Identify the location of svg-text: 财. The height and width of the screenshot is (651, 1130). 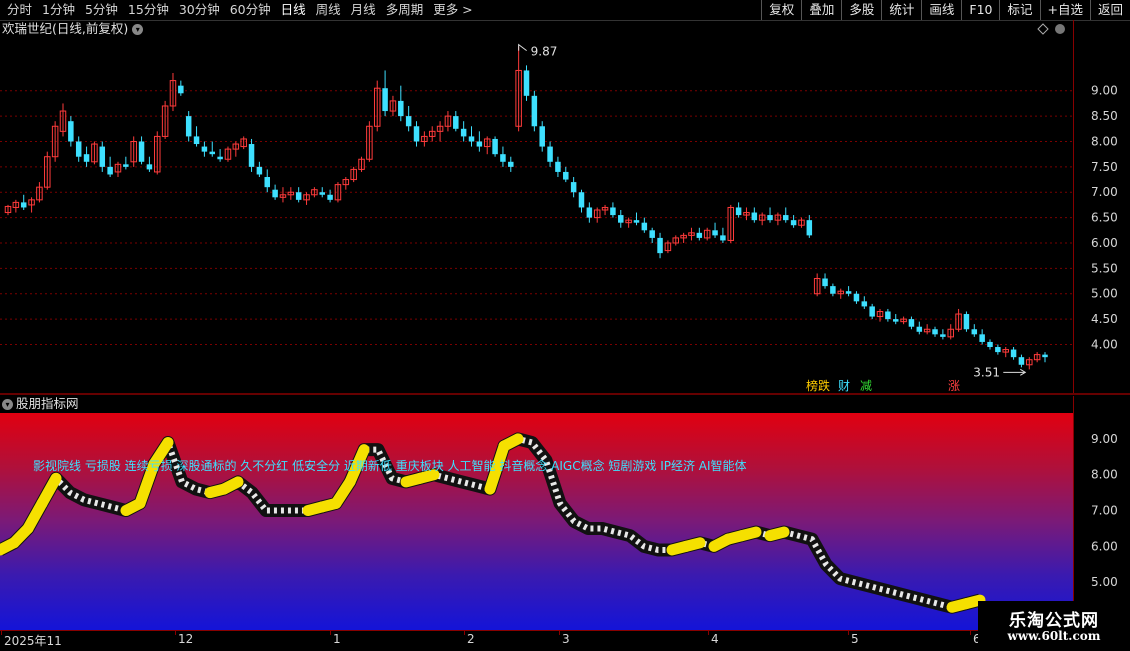
(844, 386).